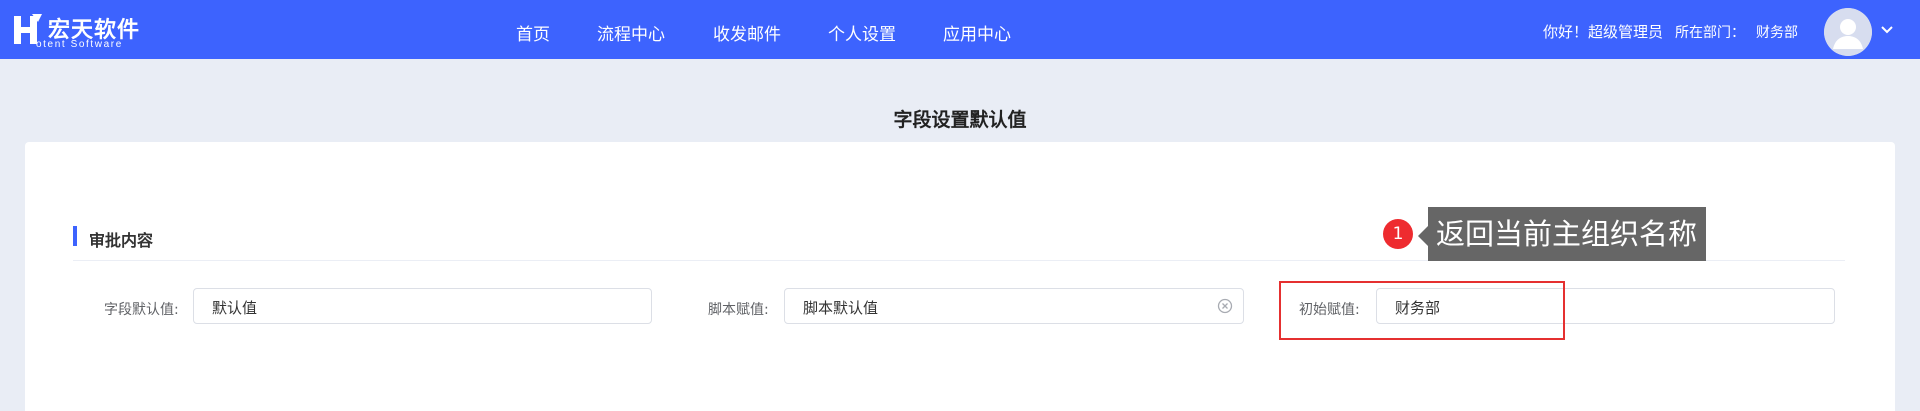 The height and width of the screenshot is (411, 1920). I want to click on section-accent-bar, so click(75, 236).